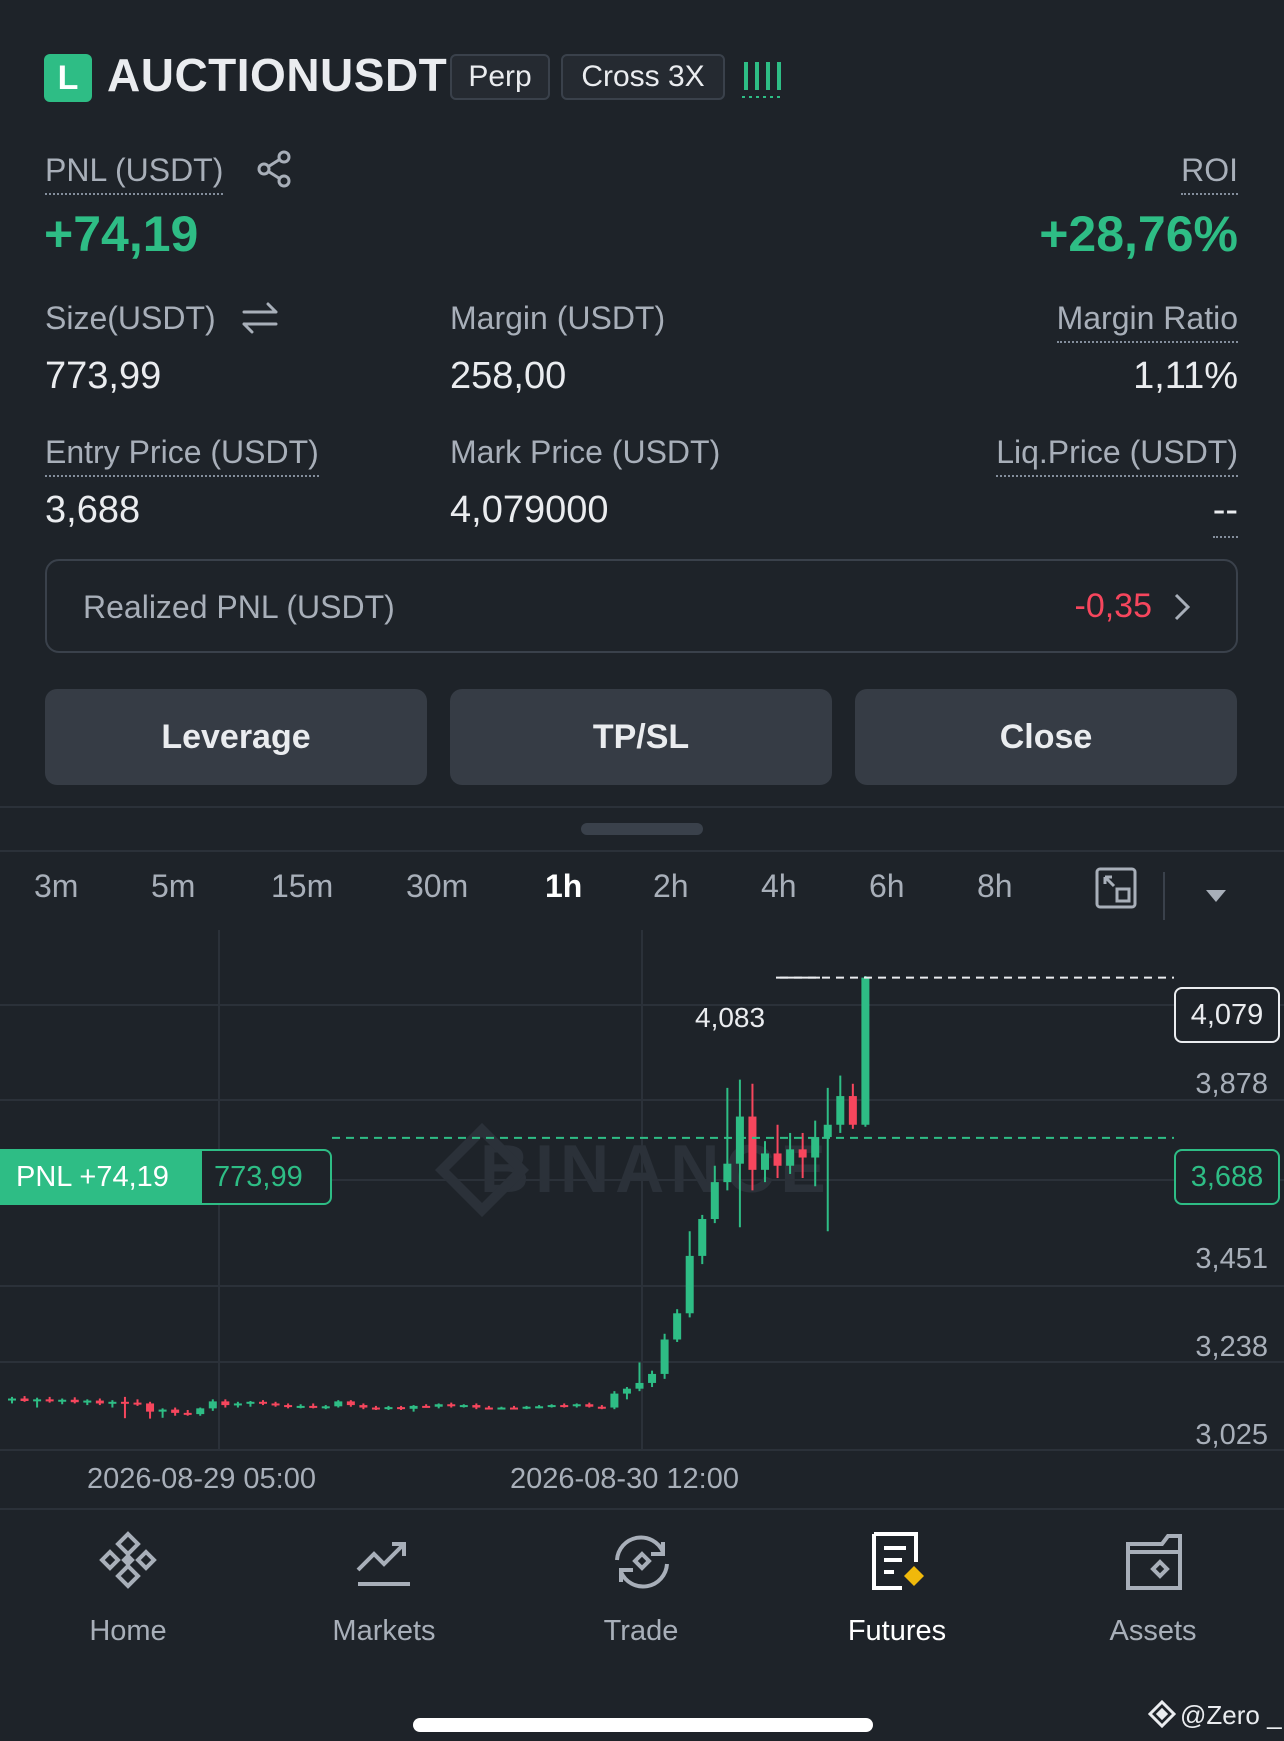 This screenshot has width=1284, height=1741. Describe the element at coordinates (563, 886) in the screenshot. I see `timeframe-1h: 1h` at that location.